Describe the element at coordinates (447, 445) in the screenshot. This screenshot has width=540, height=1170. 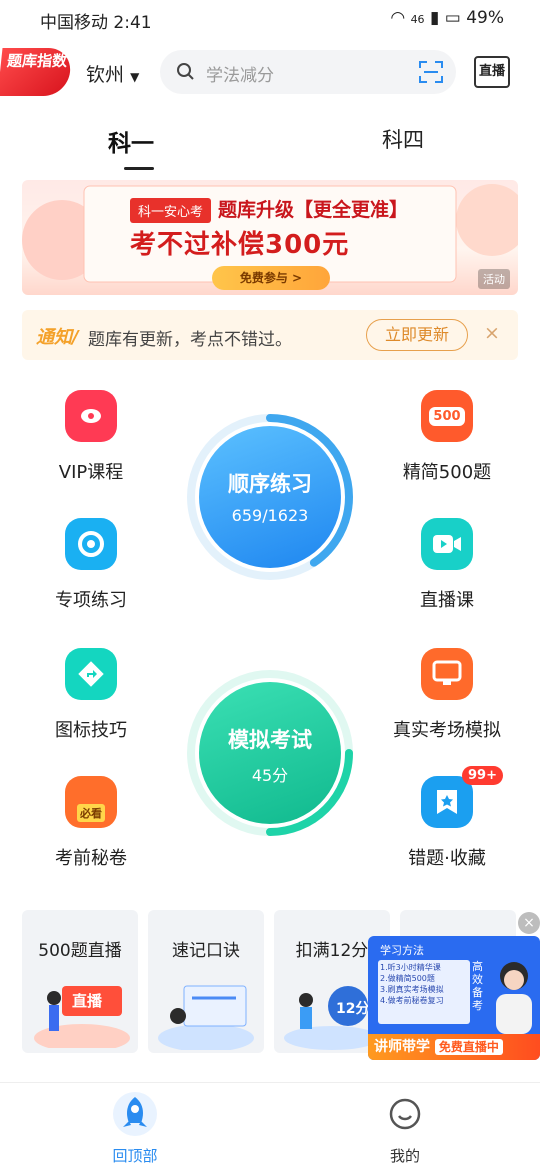
I see `simplified-500-item: 500 精简500题` at that location.